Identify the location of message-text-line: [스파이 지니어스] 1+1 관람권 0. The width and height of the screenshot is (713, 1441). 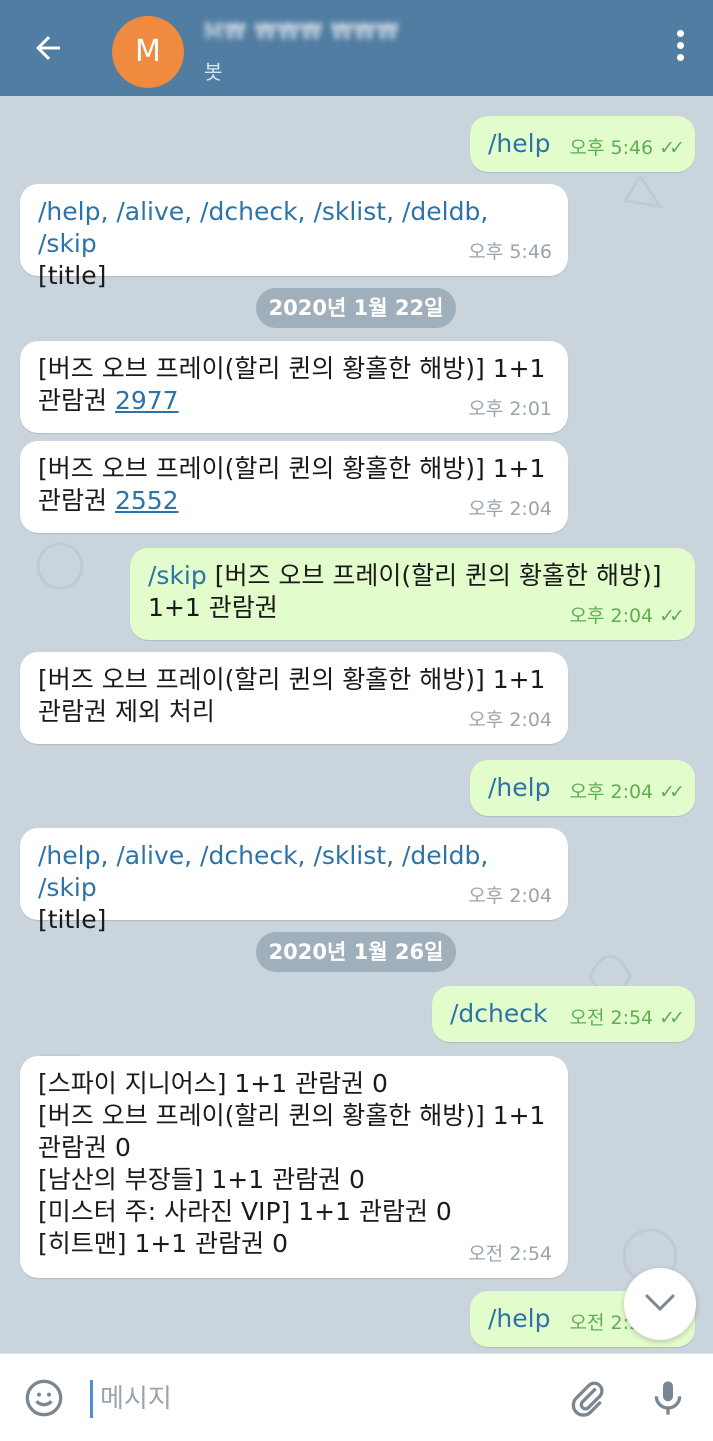
(213, 1083).